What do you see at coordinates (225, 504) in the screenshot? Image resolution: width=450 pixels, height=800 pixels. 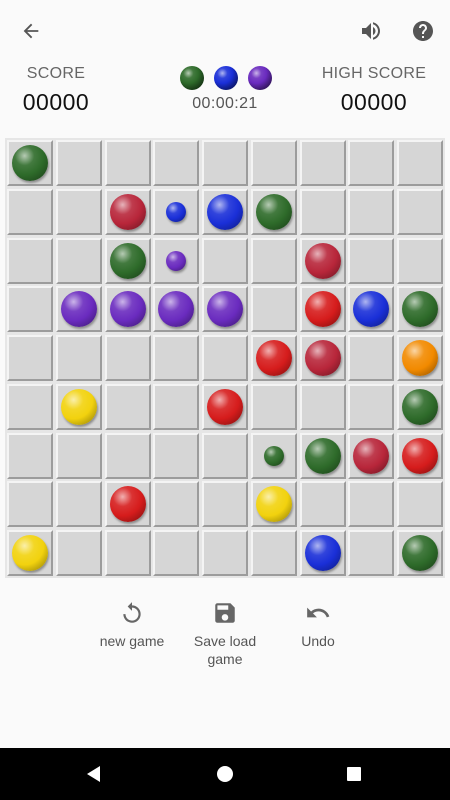 I see `board-cell-r7-c4` at bounding box center [225, 504].